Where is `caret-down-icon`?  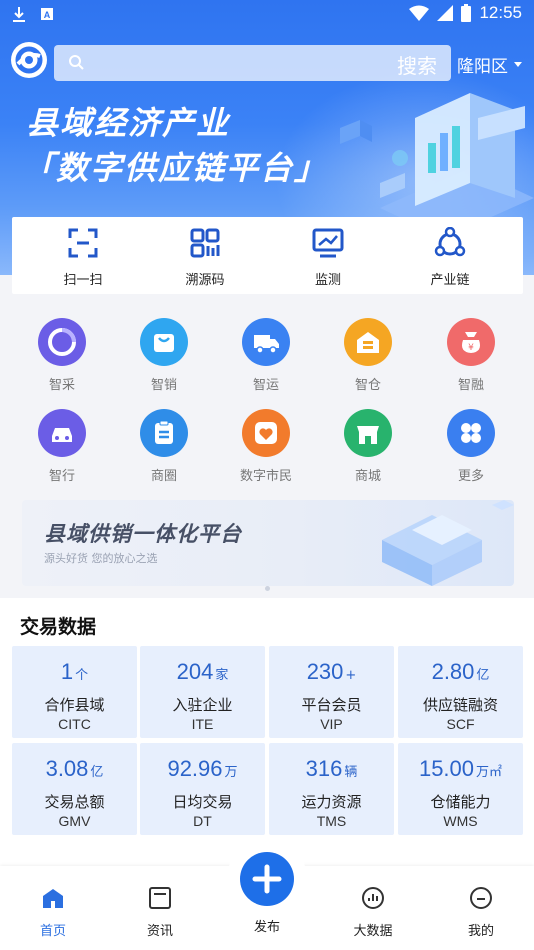
caret-down-icon is located at coordinates (518, 64).